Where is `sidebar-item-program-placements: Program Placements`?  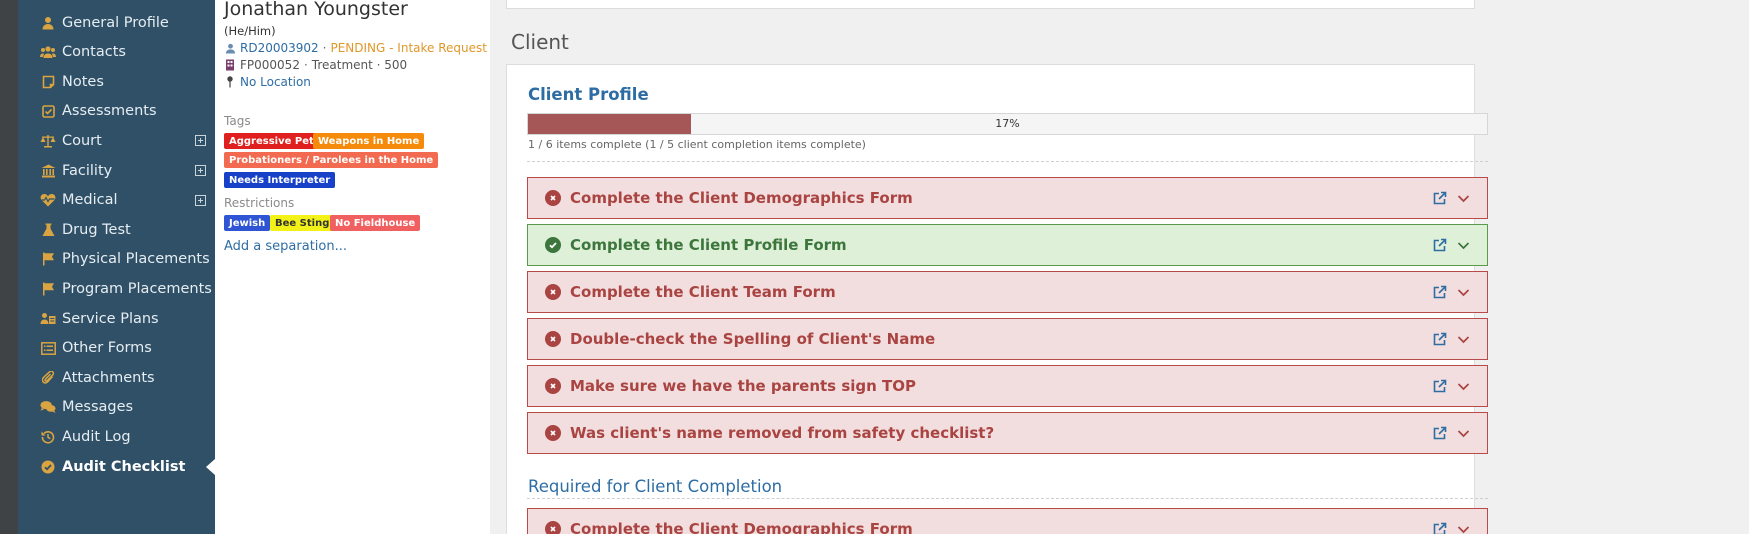
sidebar-item-program-placements: Program Placements is located at coordinates (116, 288).